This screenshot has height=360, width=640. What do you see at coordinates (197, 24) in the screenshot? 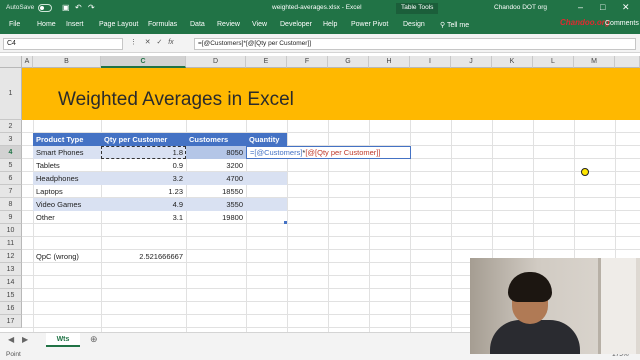
I see `tab-data: Data` at bounding box center [197, 24].